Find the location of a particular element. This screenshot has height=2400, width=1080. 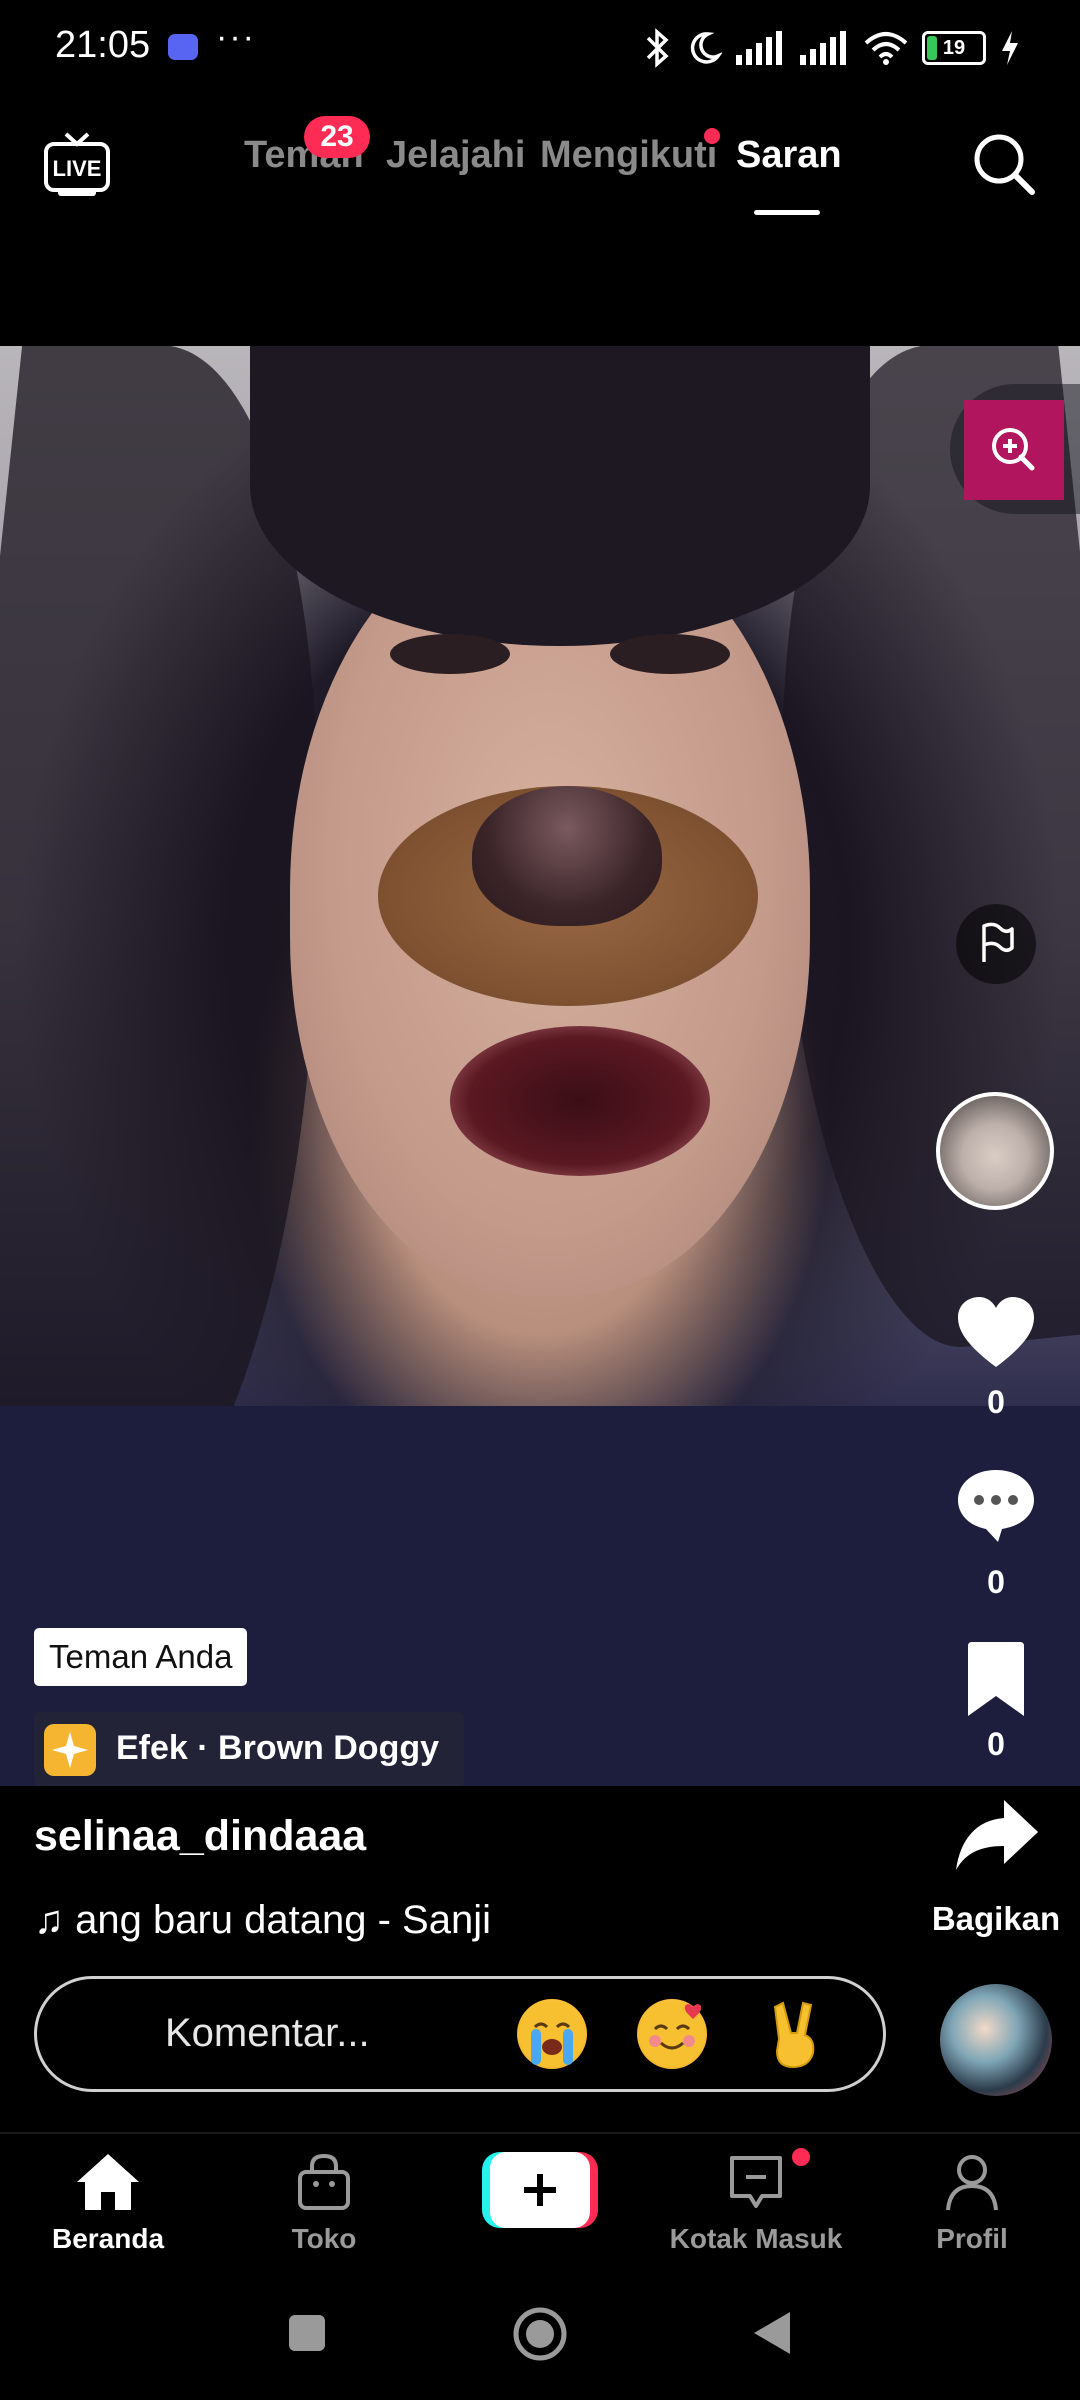

live-button: LIVE is located at coordinates (77, 165).